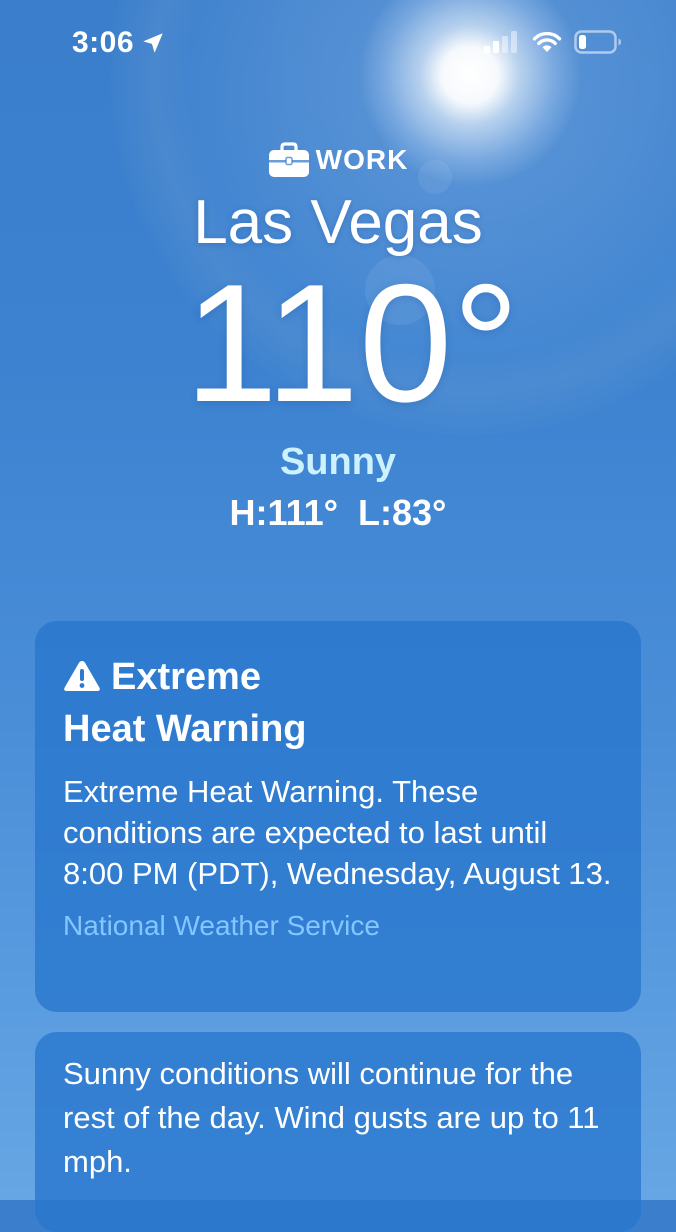  I want to click on warning-triangle-icon, so click(82, 676).